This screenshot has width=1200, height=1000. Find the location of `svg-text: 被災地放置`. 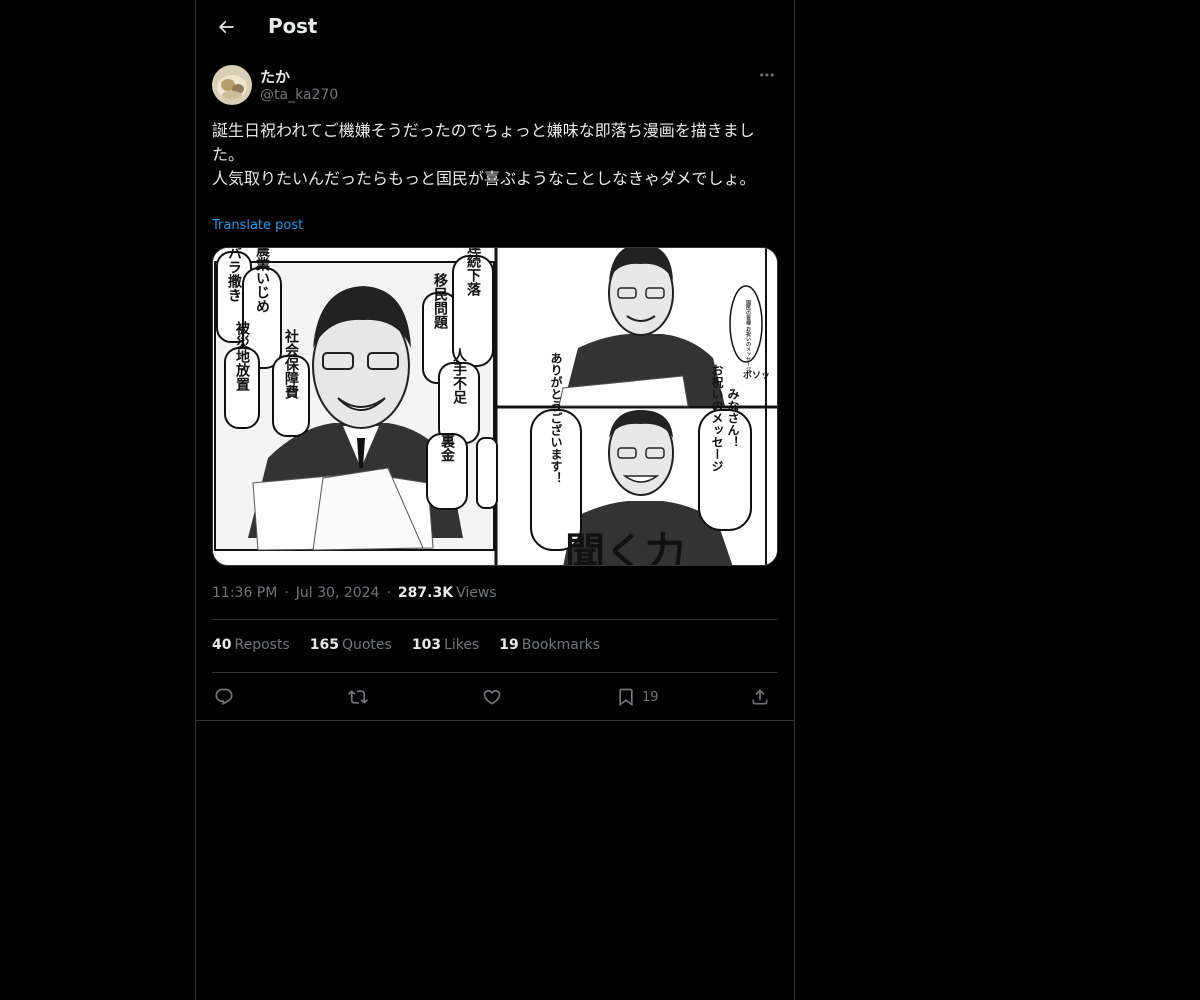

svg-text: 被災地放置 is located at coordinates (242, 356).